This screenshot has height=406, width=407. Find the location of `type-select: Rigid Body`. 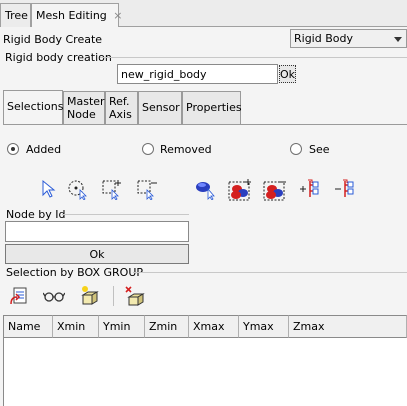

type-select: Rigid Body is located at coordinates (348, 38).